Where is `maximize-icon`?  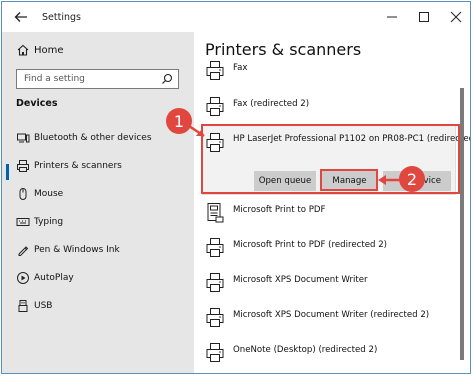 maximize-icon is located at coordinates (424, 17).